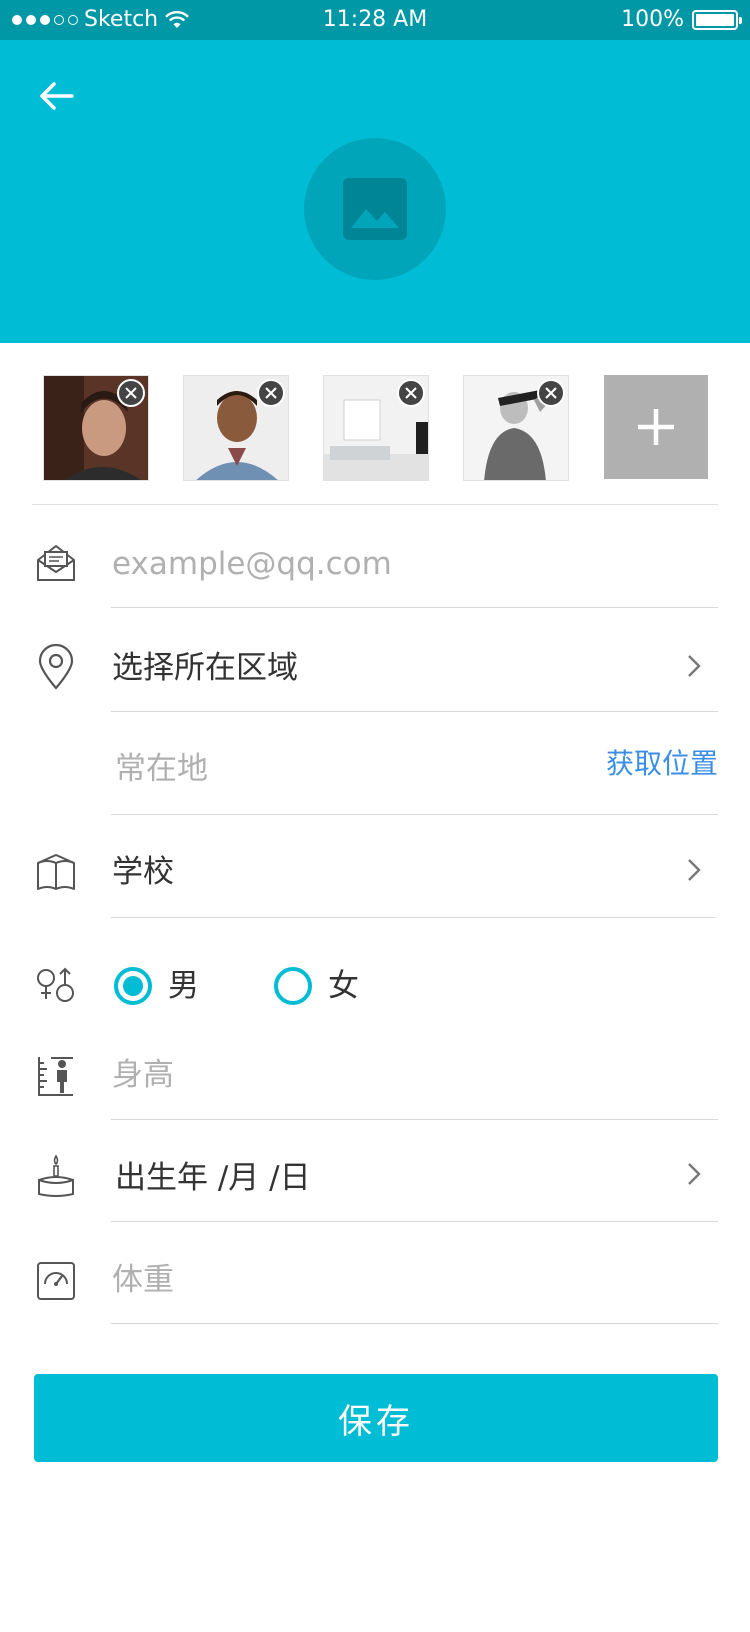  I want to click on school-divider, so click(413, 917).